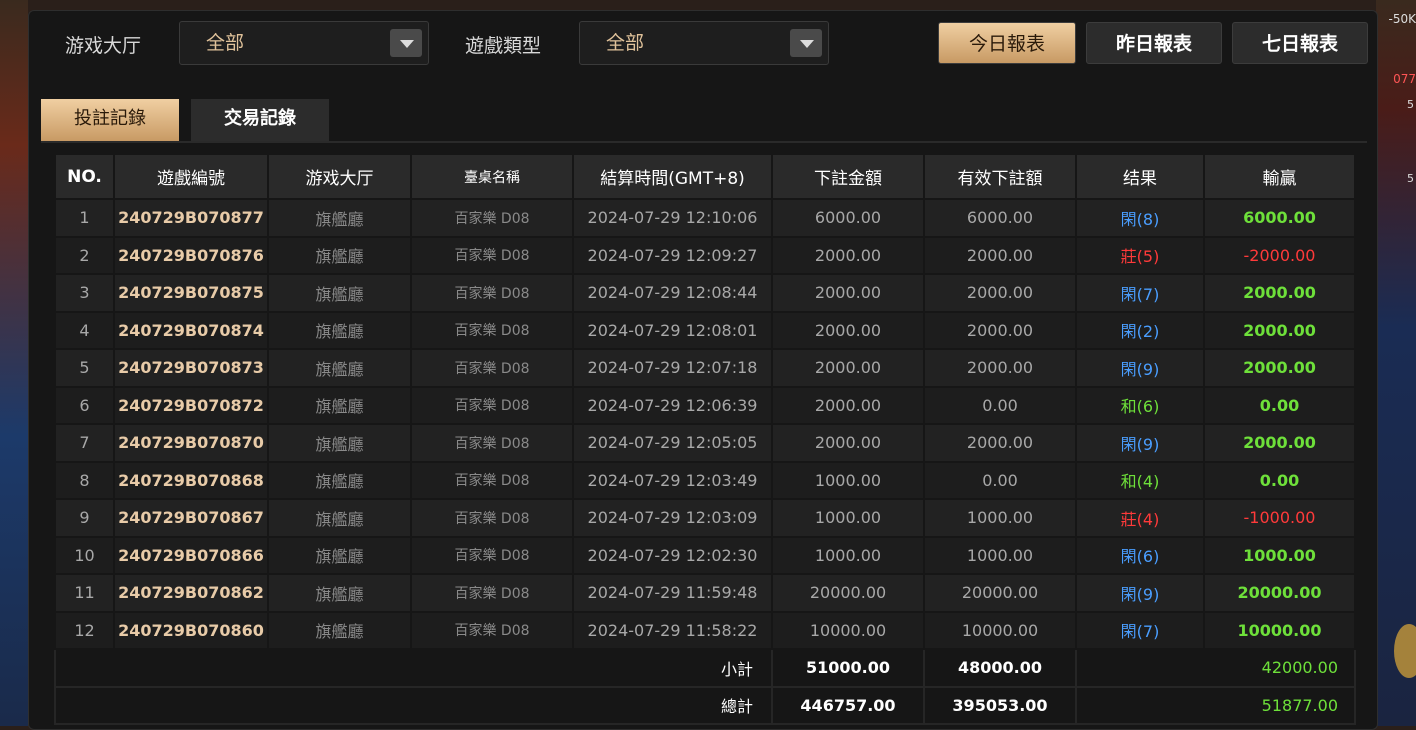 The width and height of the screenshot is (1416, 730). Describe the element at coordinates (84, 405) in the screenshot. I see `cell-row-number: 6` at that location.